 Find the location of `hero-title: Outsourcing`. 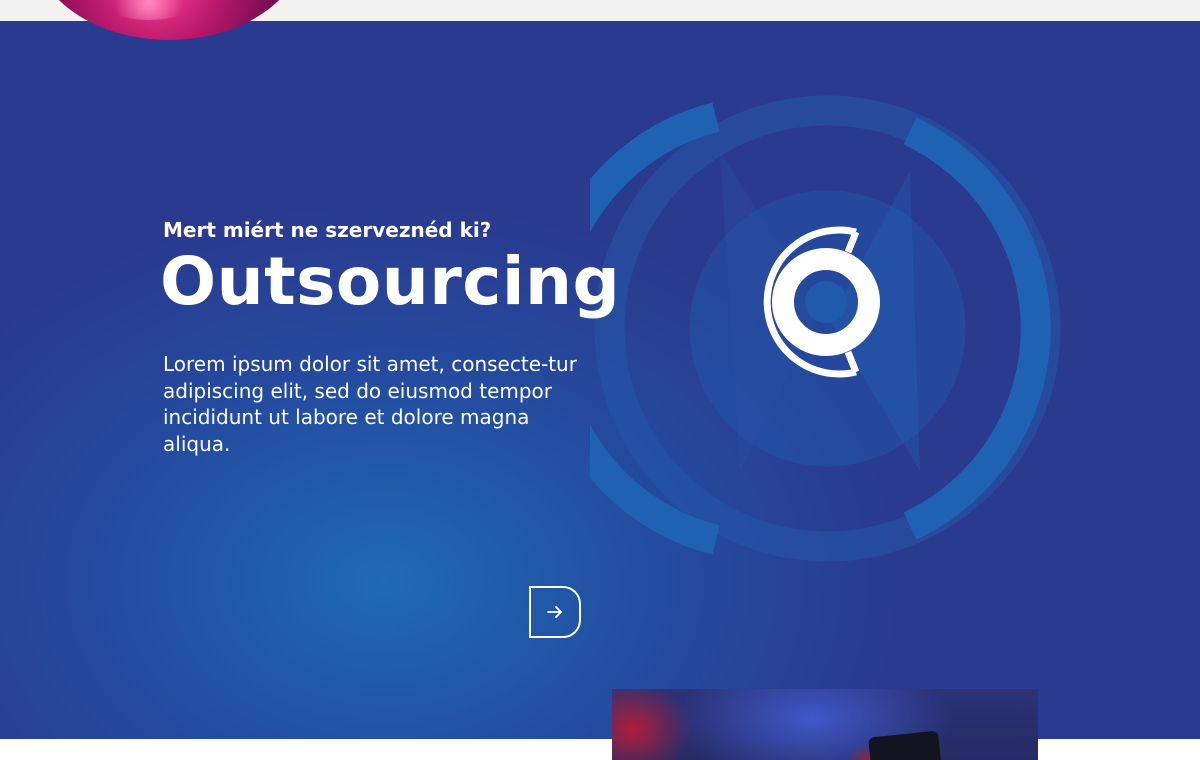

hero-title: Outsourcing is located at coordinates (390, 281).